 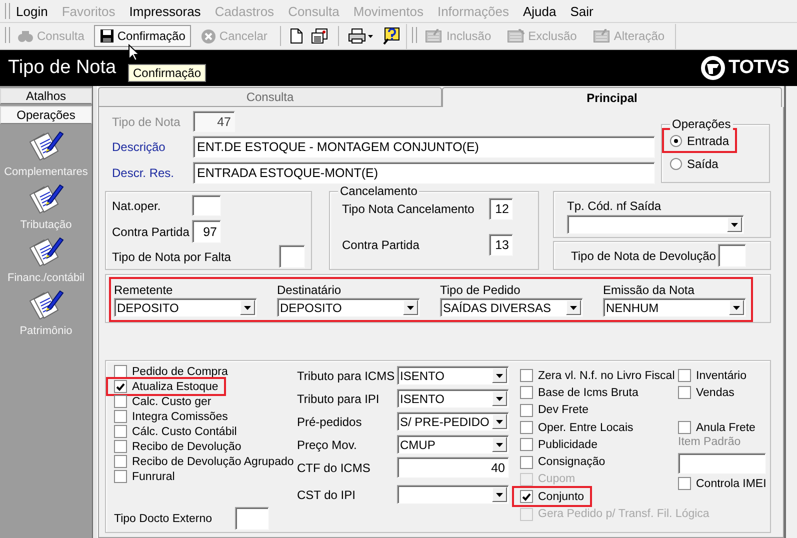 I want to click on field-label: Tipo de Nota, so click(x=146, y=121).